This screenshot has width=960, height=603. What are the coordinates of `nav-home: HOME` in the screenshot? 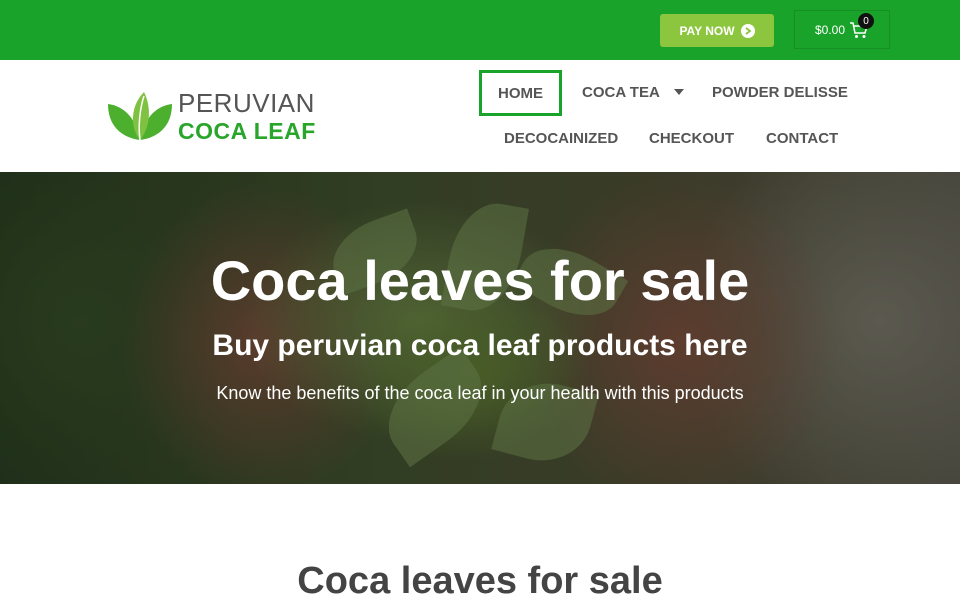 It's located at (520, 93).